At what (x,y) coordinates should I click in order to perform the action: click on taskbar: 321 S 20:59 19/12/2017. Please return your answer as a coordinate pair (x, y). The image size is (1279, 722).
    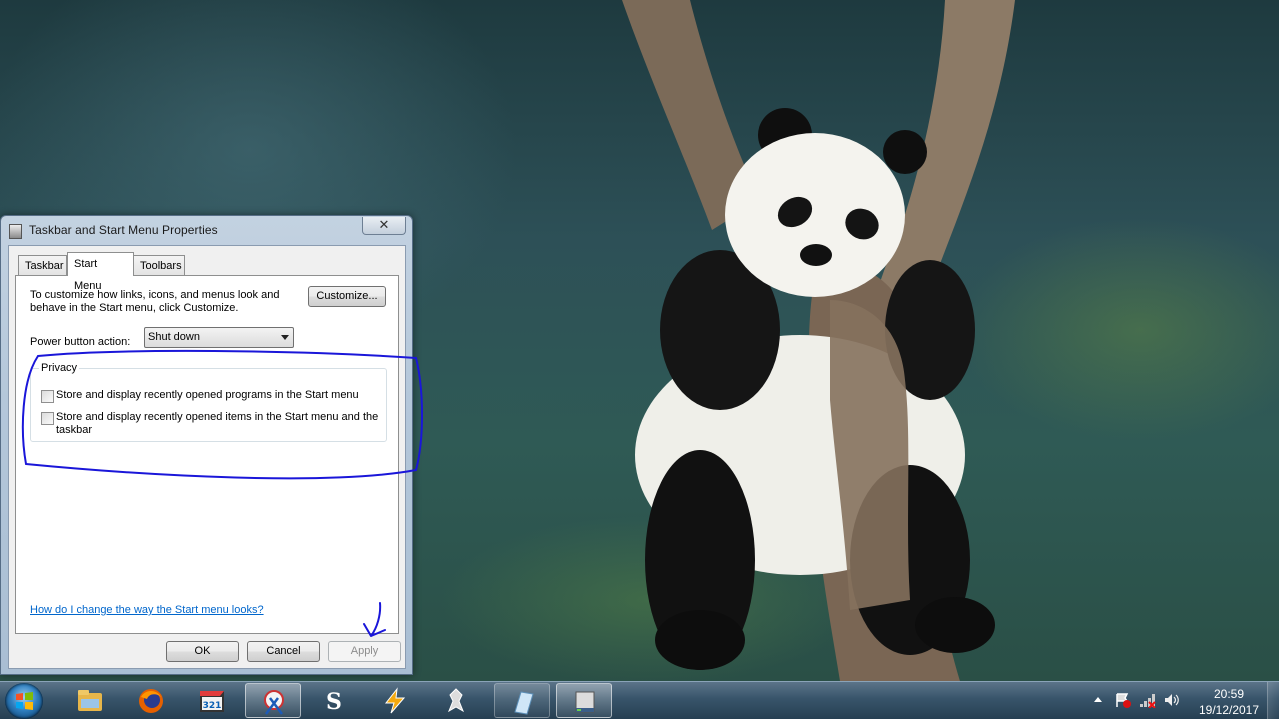
    Looking at the image, I should click on (639, 700).